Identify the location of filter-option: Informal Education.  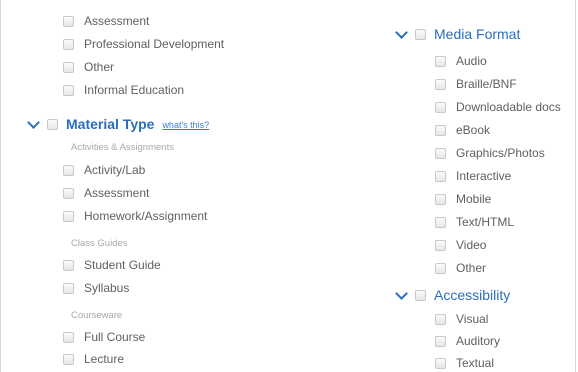
(123, 90).